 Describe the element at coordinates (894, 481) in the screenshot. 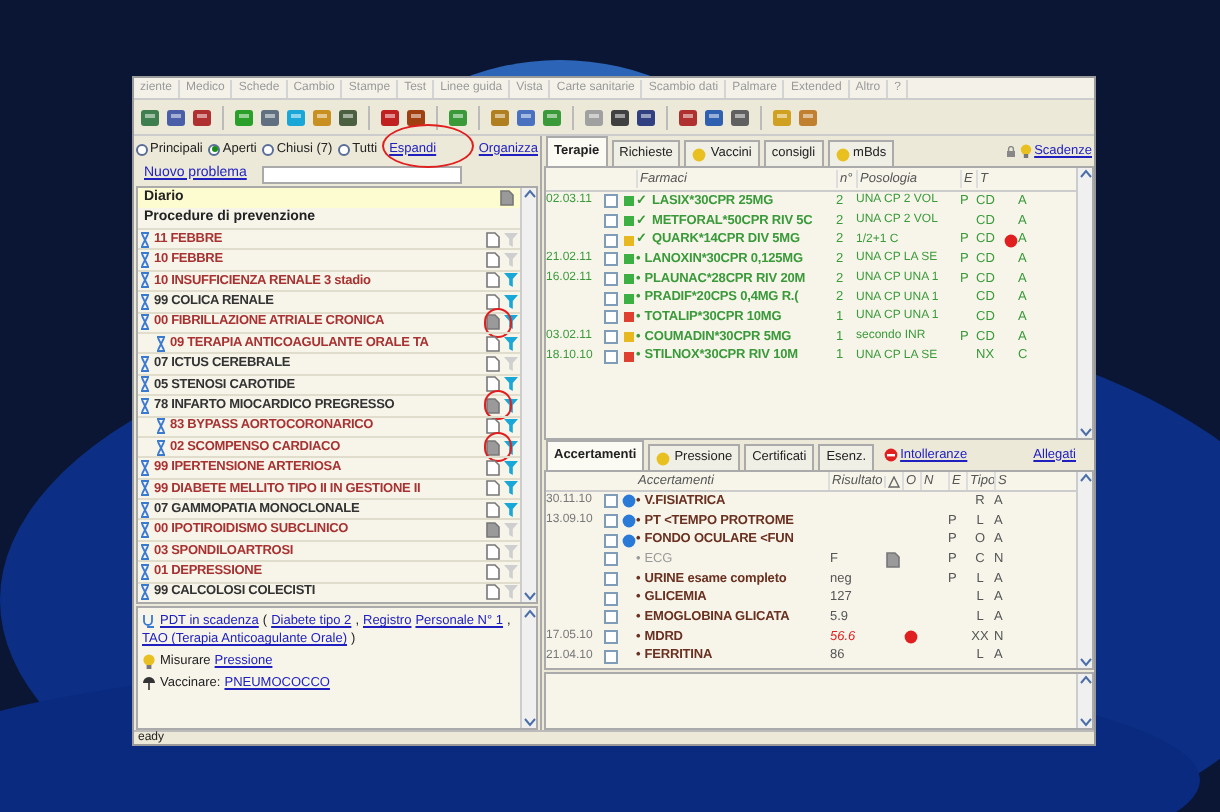

I see `warning-icon` at that location.